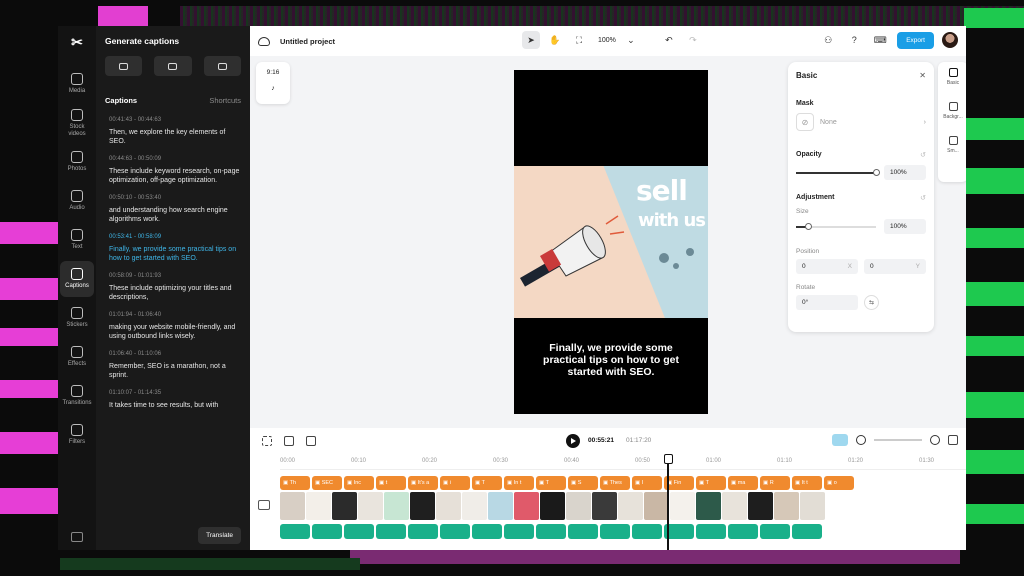  What do you see at coordinates (77, 84) in the screenshot?
I see `rail-media: Media` at bounding box center [77, 84].